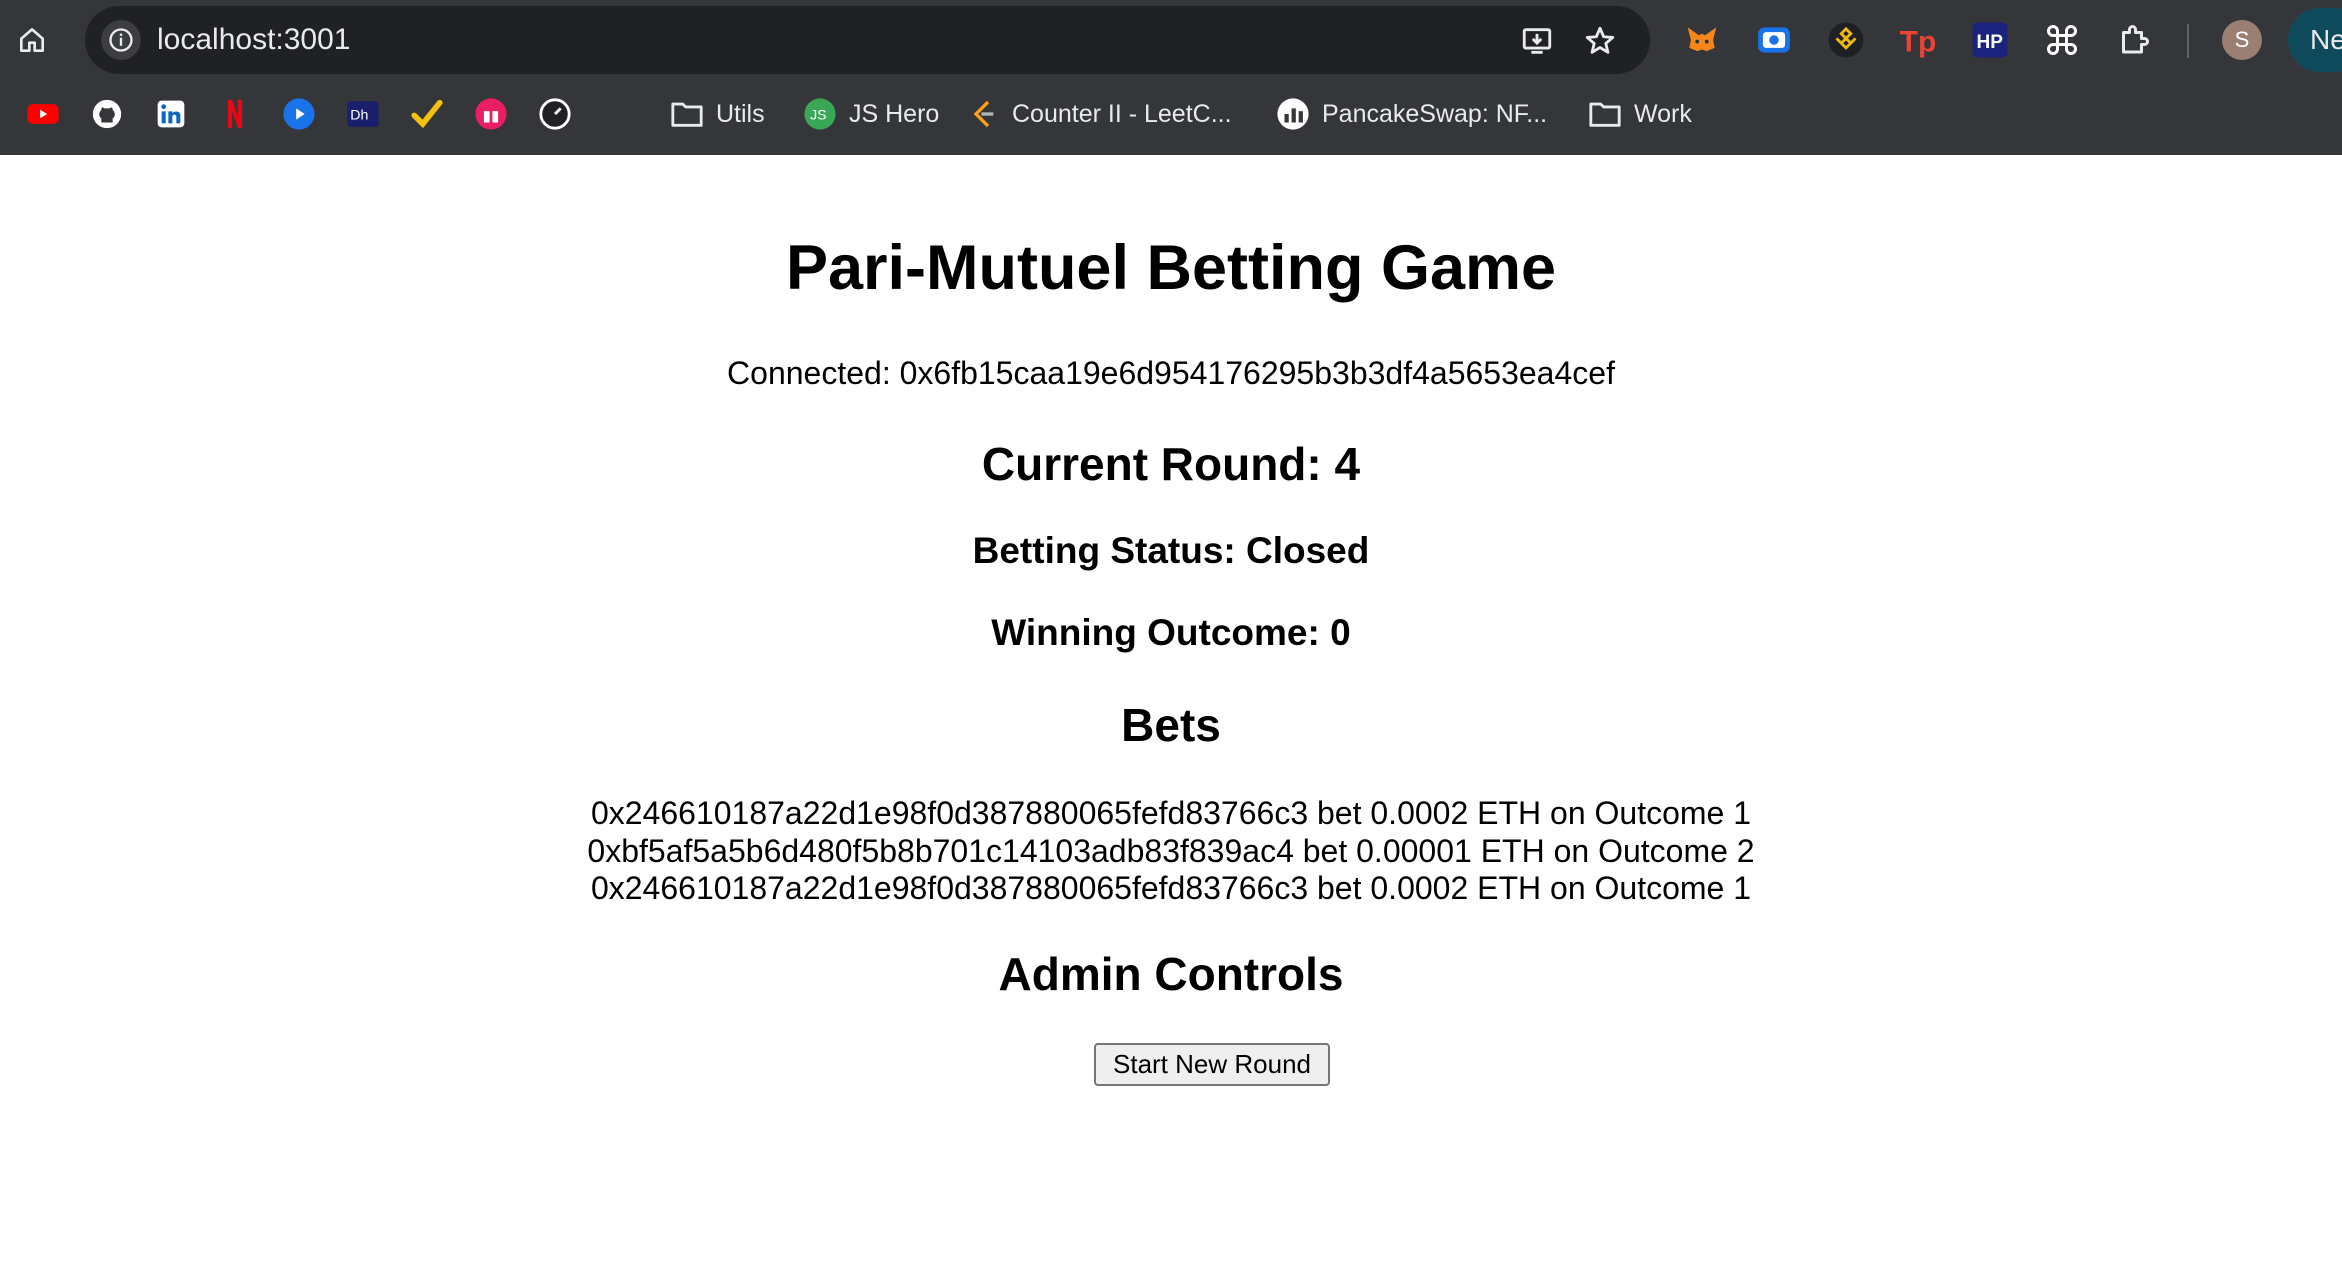 The width and height of the screenshot is (2342, 1286). I want to click on bookmark-folder-utils: Utils, so click(717, 114).